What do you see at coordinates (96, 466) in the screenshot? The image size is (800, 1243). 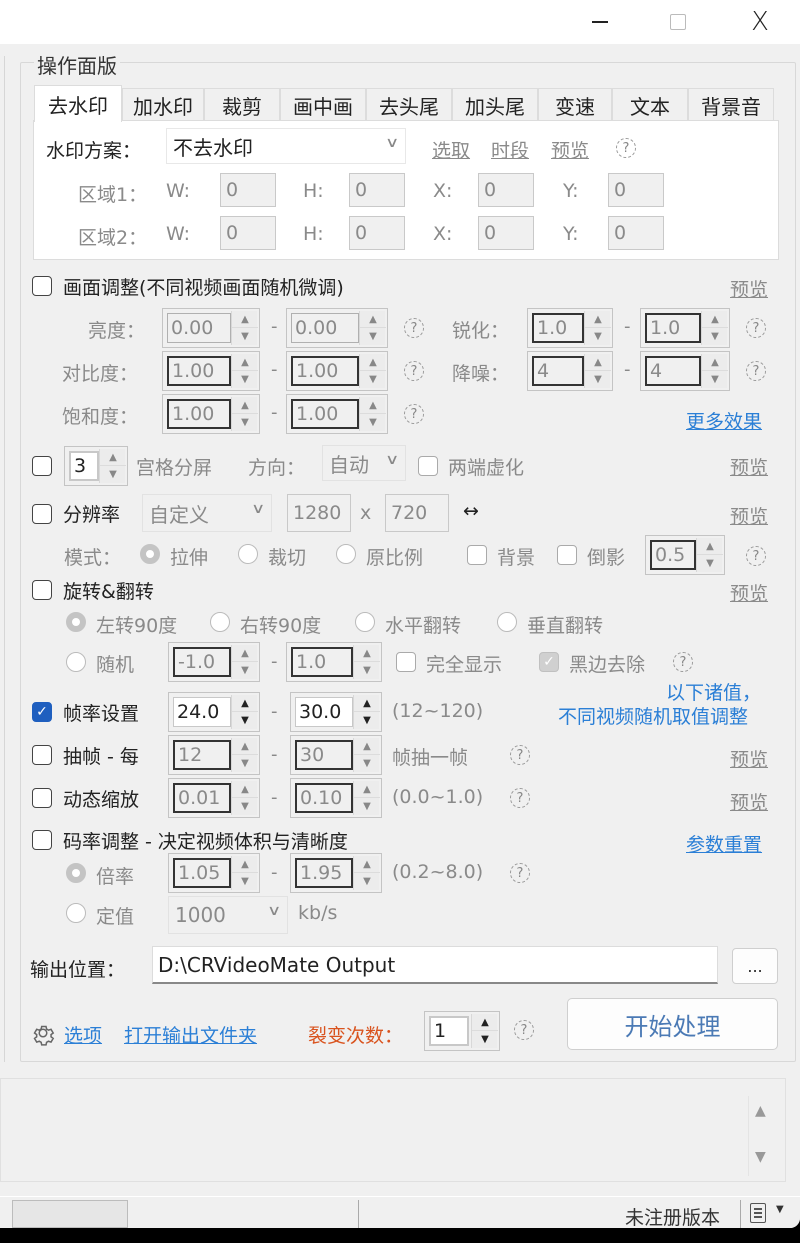 I see `grid-count-spinner: 3 ▲ ▼` at bounding box center [96, 466].